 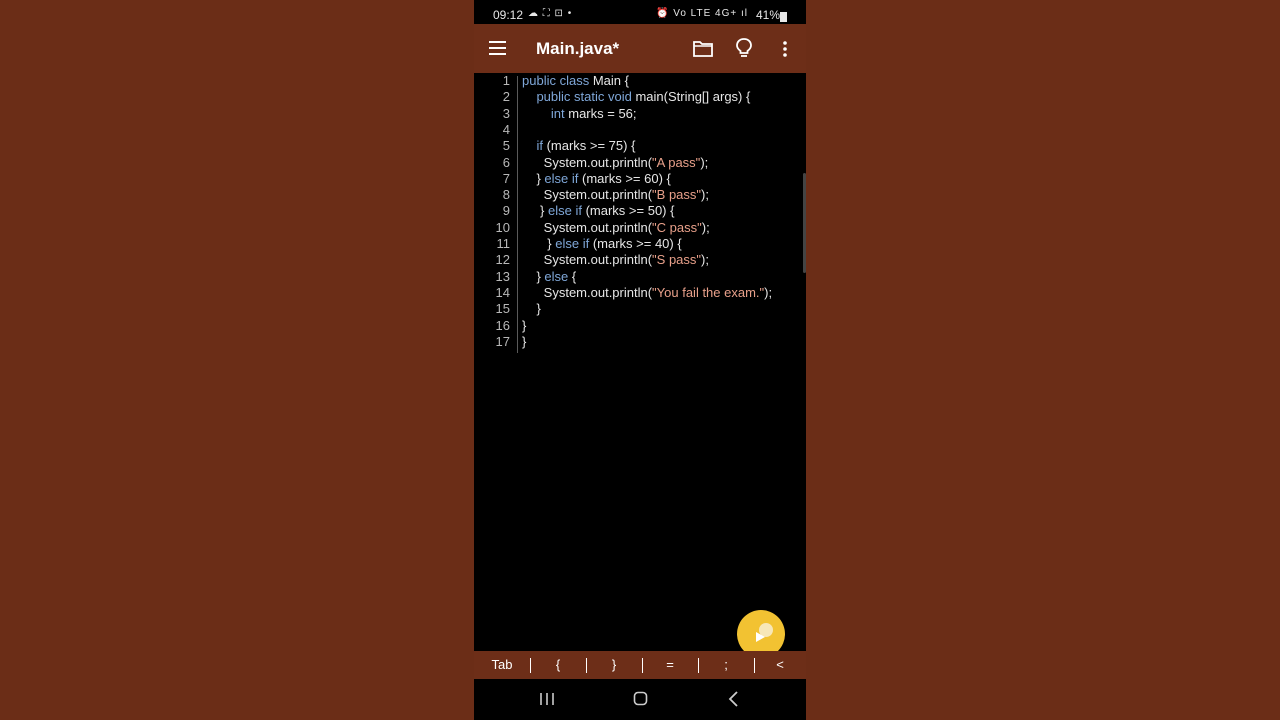 I want to click on line-code: } else if (marks >= 50) {, so click(x=598, y=211).